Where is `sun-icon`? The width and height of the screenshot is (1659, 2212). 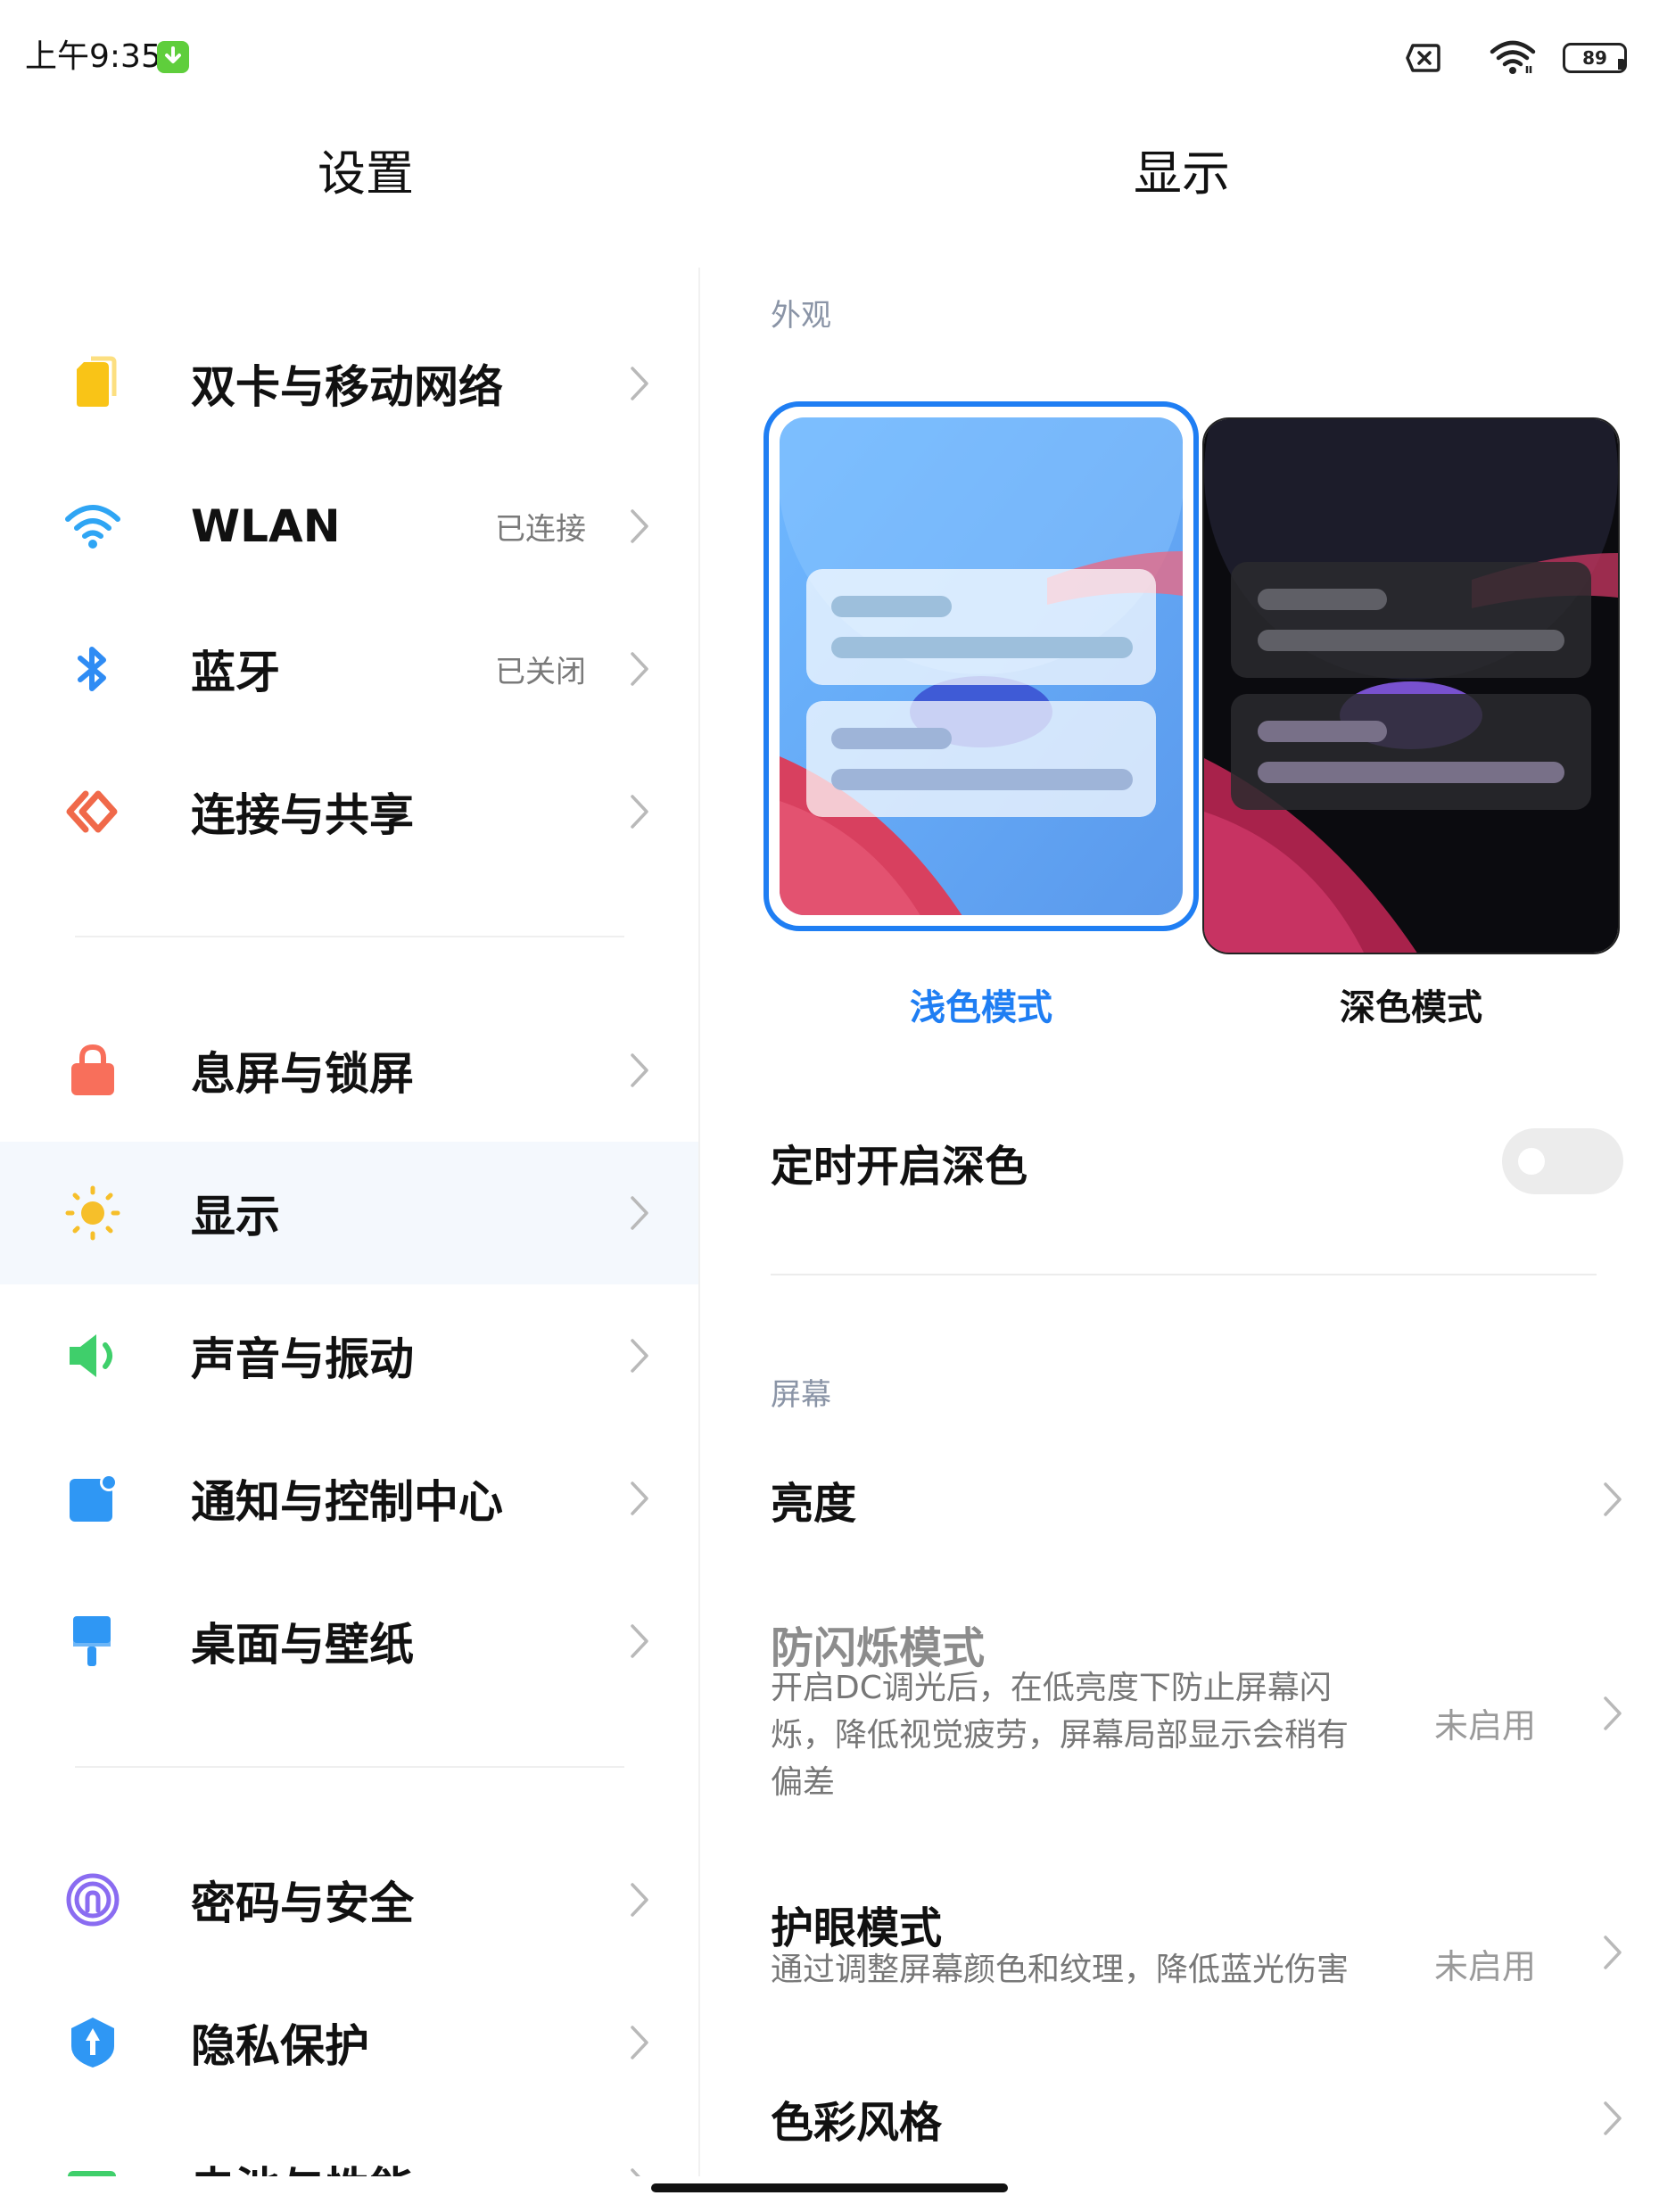 sun-icon is located at coordinates (93, 1213).